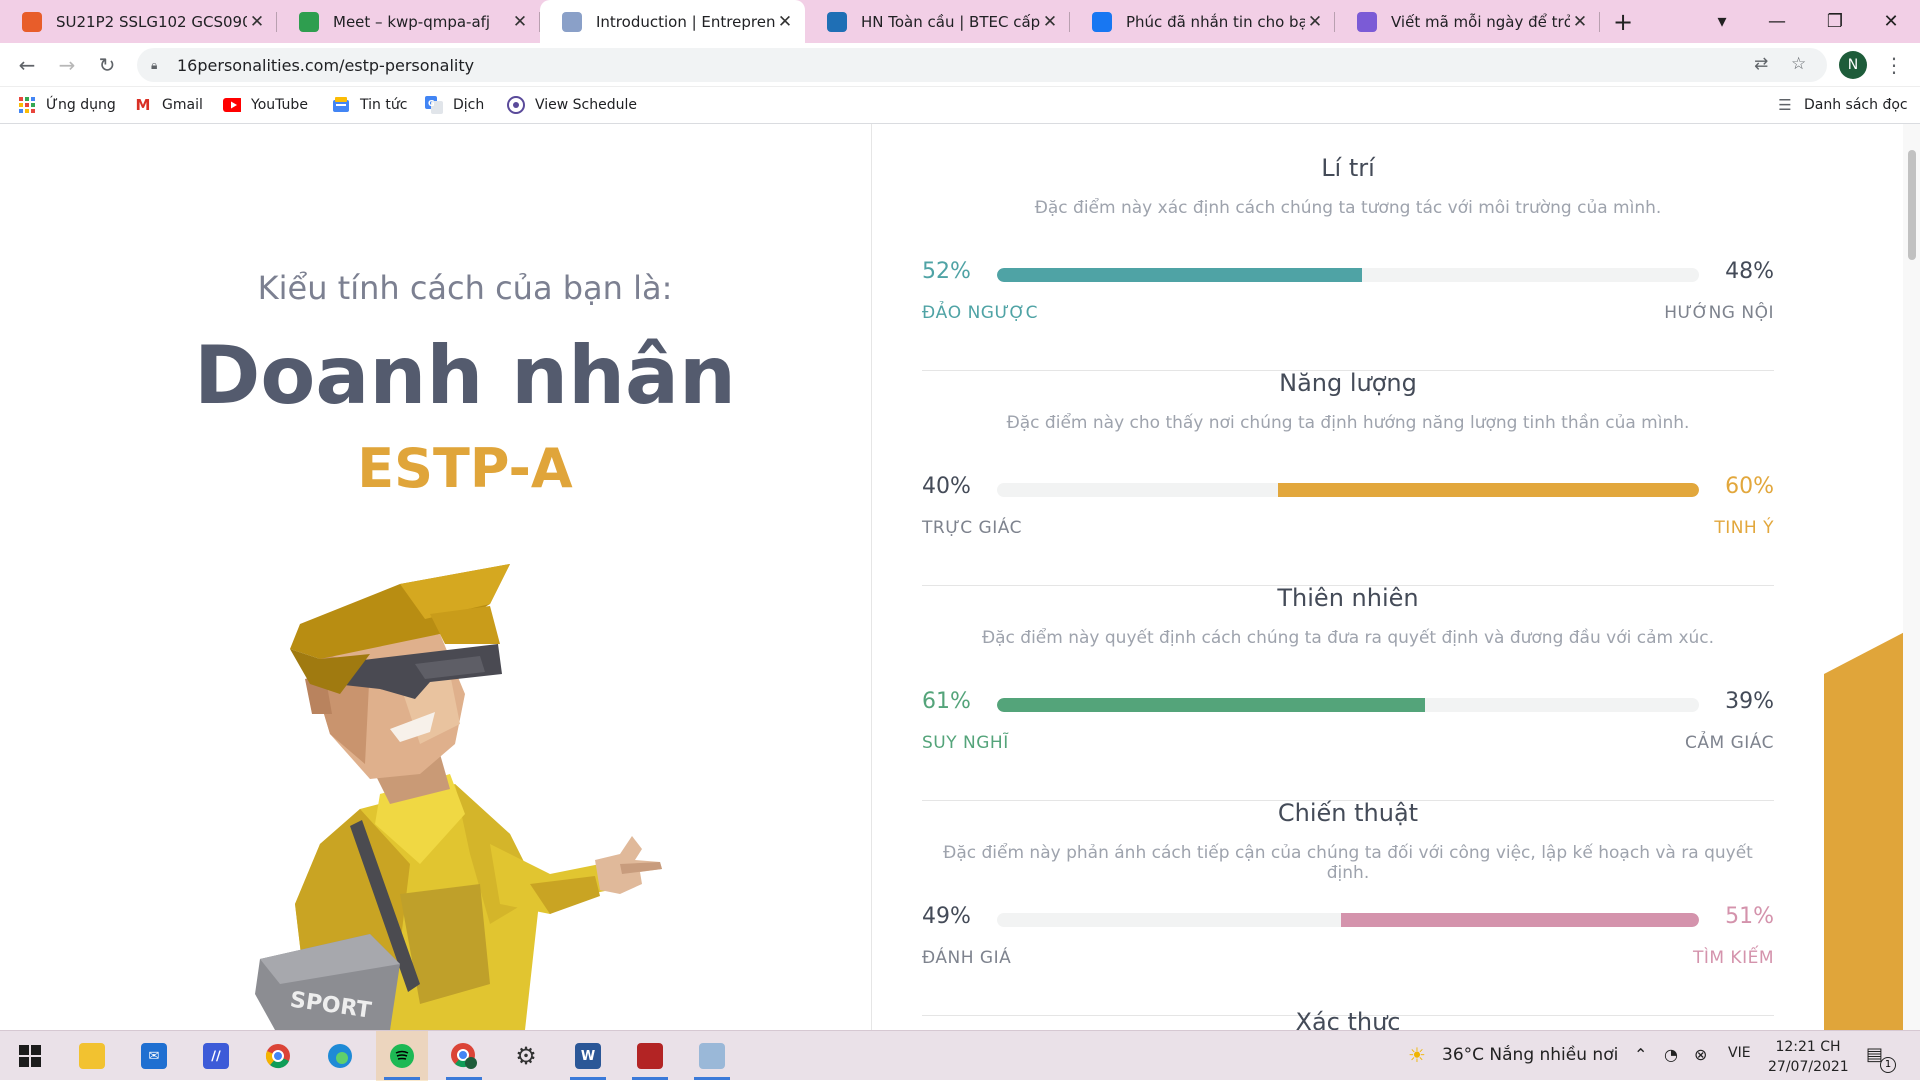 The height and width of the screenshot is (1081, 1920). I want to click on 16personalities-icon, so click(572, 21).